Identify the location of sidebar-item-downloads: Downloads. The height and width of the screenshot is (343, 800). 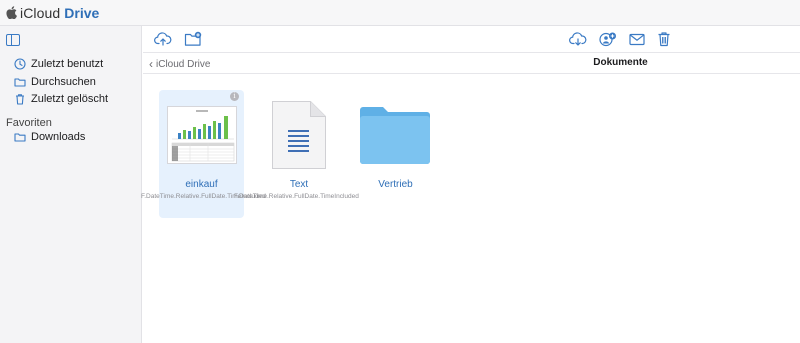
(49, 137).